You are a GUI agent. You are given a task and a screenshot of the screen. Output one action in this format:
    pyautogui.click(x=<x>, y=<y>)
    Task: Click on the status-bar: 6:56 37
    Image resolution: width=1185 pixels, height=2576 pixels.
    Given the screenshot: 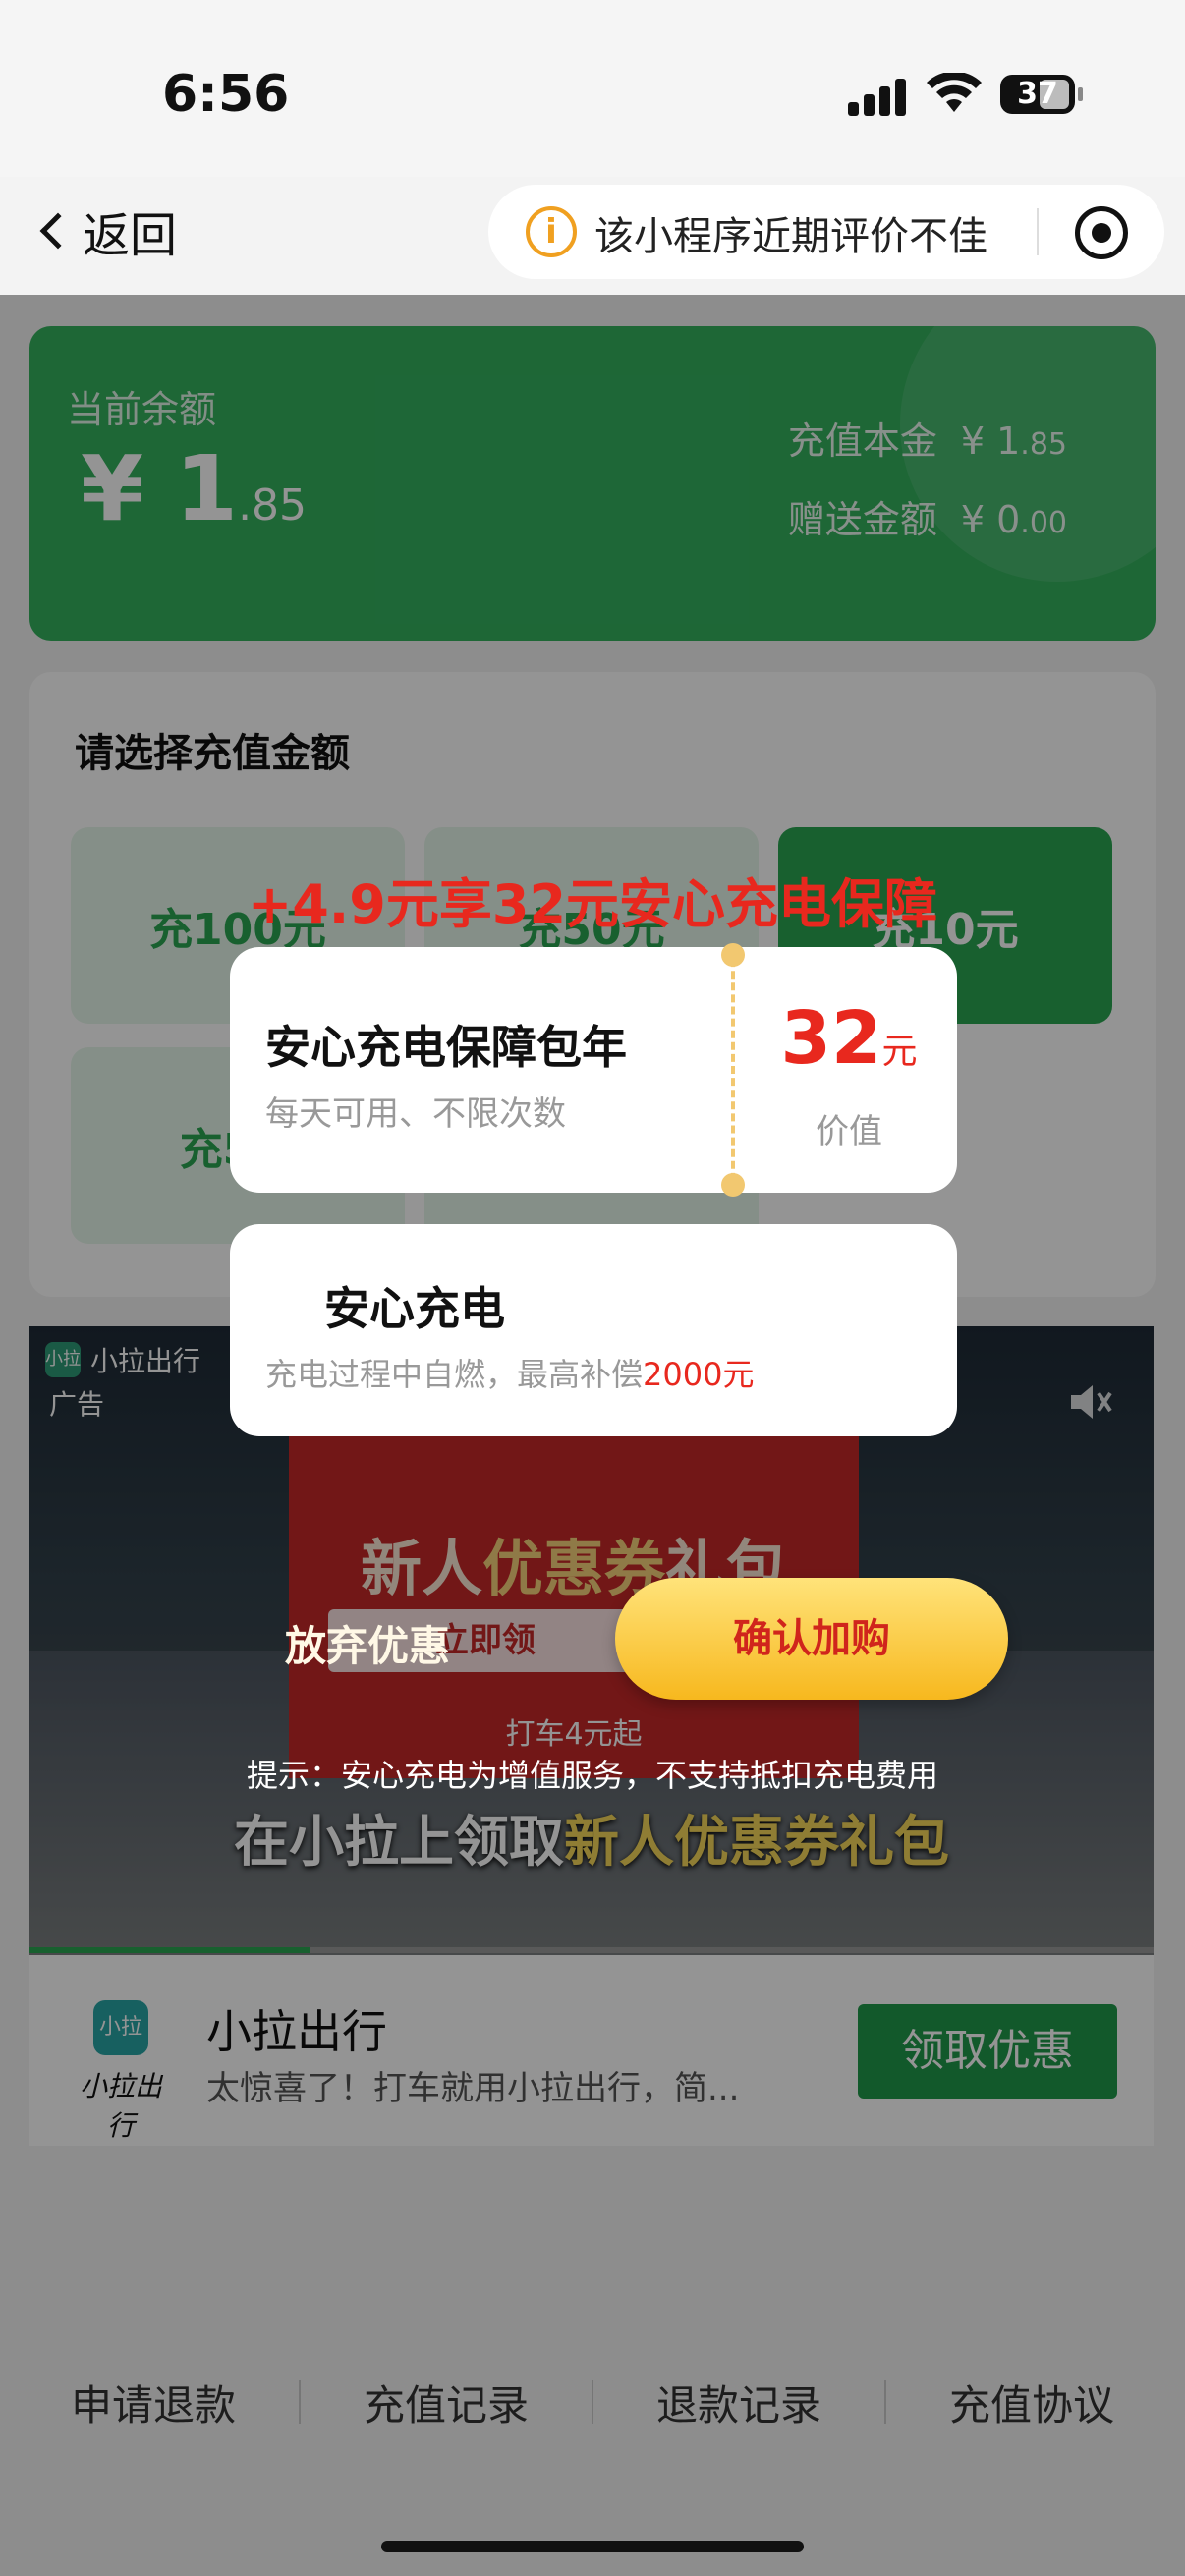 What is the action you would take?
    pyautogui.click(x=592, y=88)
    